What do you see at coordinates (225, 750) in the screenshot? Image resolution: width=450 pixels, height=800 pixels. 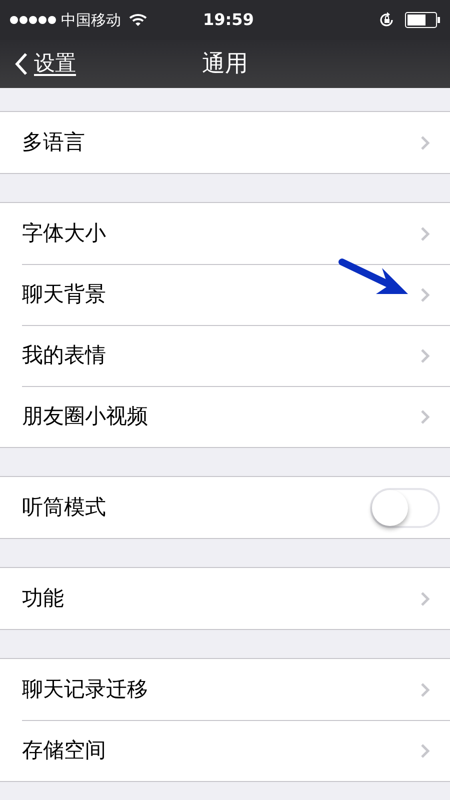 I see `settings-row: 存储空间` at bounding box center [225, 750].